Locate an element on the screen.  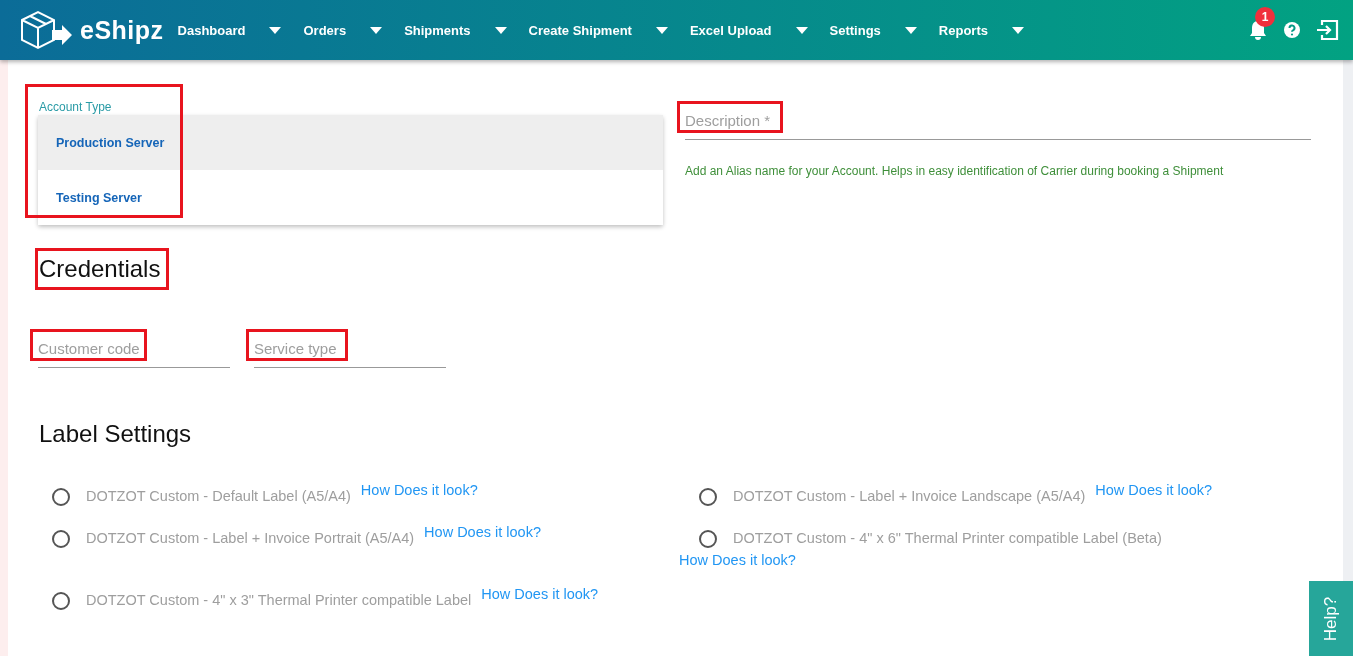
hint-text: Add an Alias name for your Account. Helps in easy identification of Carrier during booking a Shipment is located at coordinates (955, 171).